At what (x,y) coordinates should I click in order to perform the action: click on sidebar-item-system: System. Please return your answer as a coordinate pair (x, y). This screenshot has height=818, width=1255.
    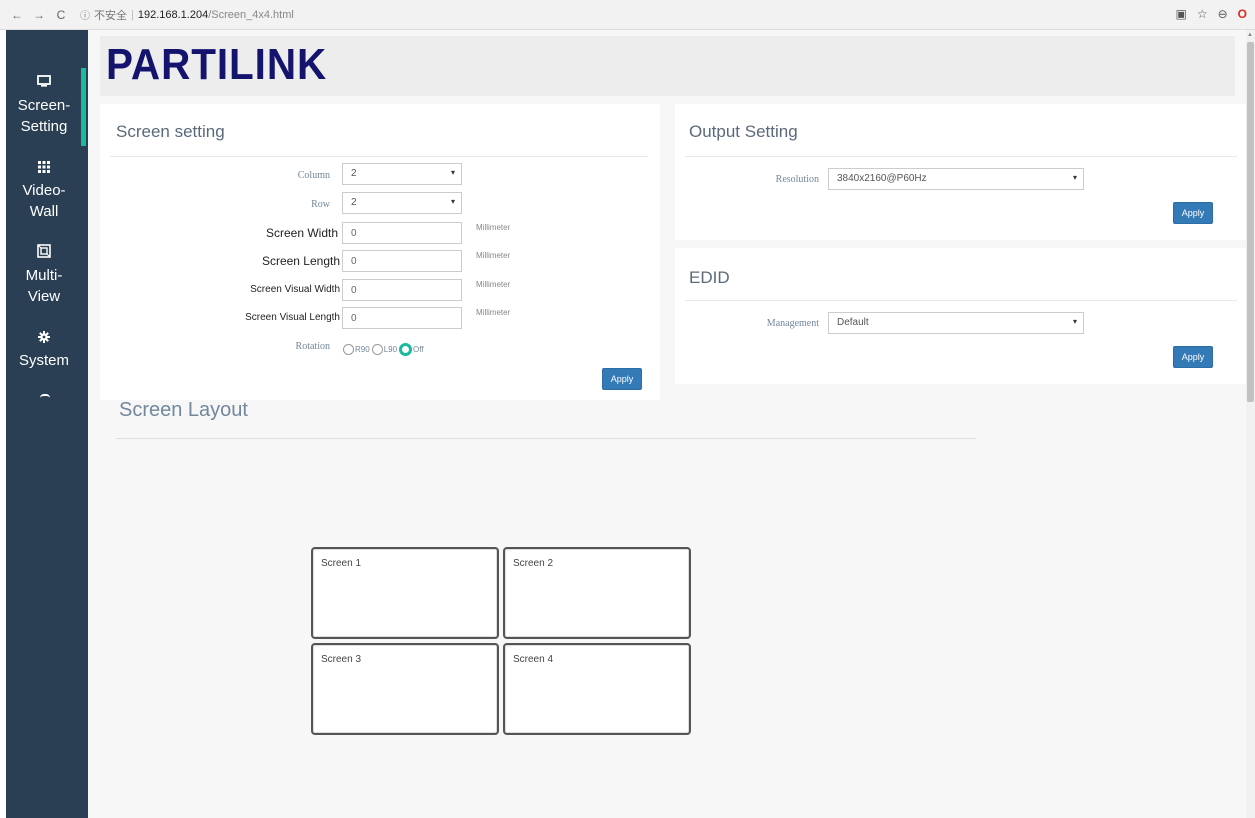
    Looking at the image, I should click on (44, 349).